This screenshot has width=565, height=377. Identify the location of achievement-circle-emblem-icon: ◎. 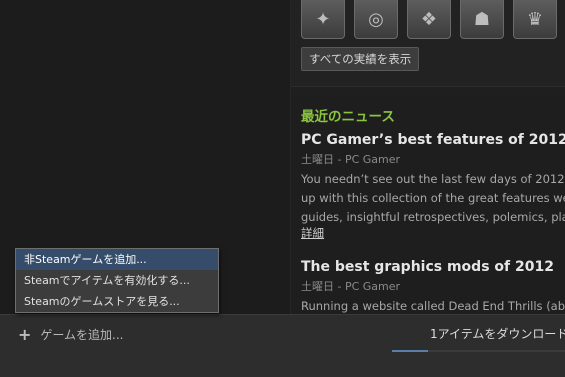
(376, 19).